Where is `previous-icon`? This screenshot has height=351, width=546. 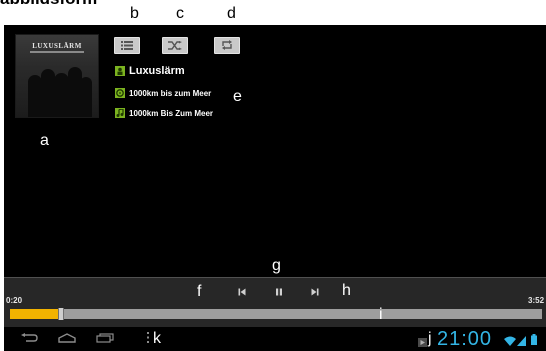
previous-icon is located at coordinates (242, 292).